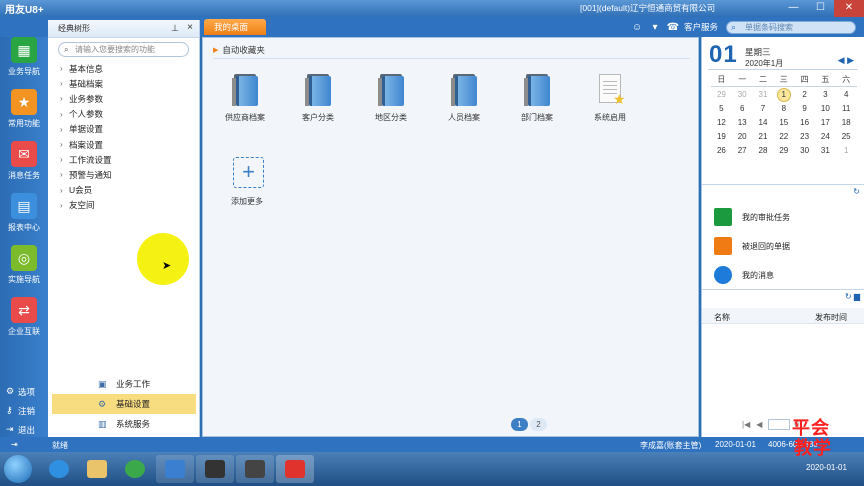 The width and height of the screenshot is (864, 486). Describe the element at coordinates (519, 424) in the screenshot. I see `page-1-button: 1` at that location.